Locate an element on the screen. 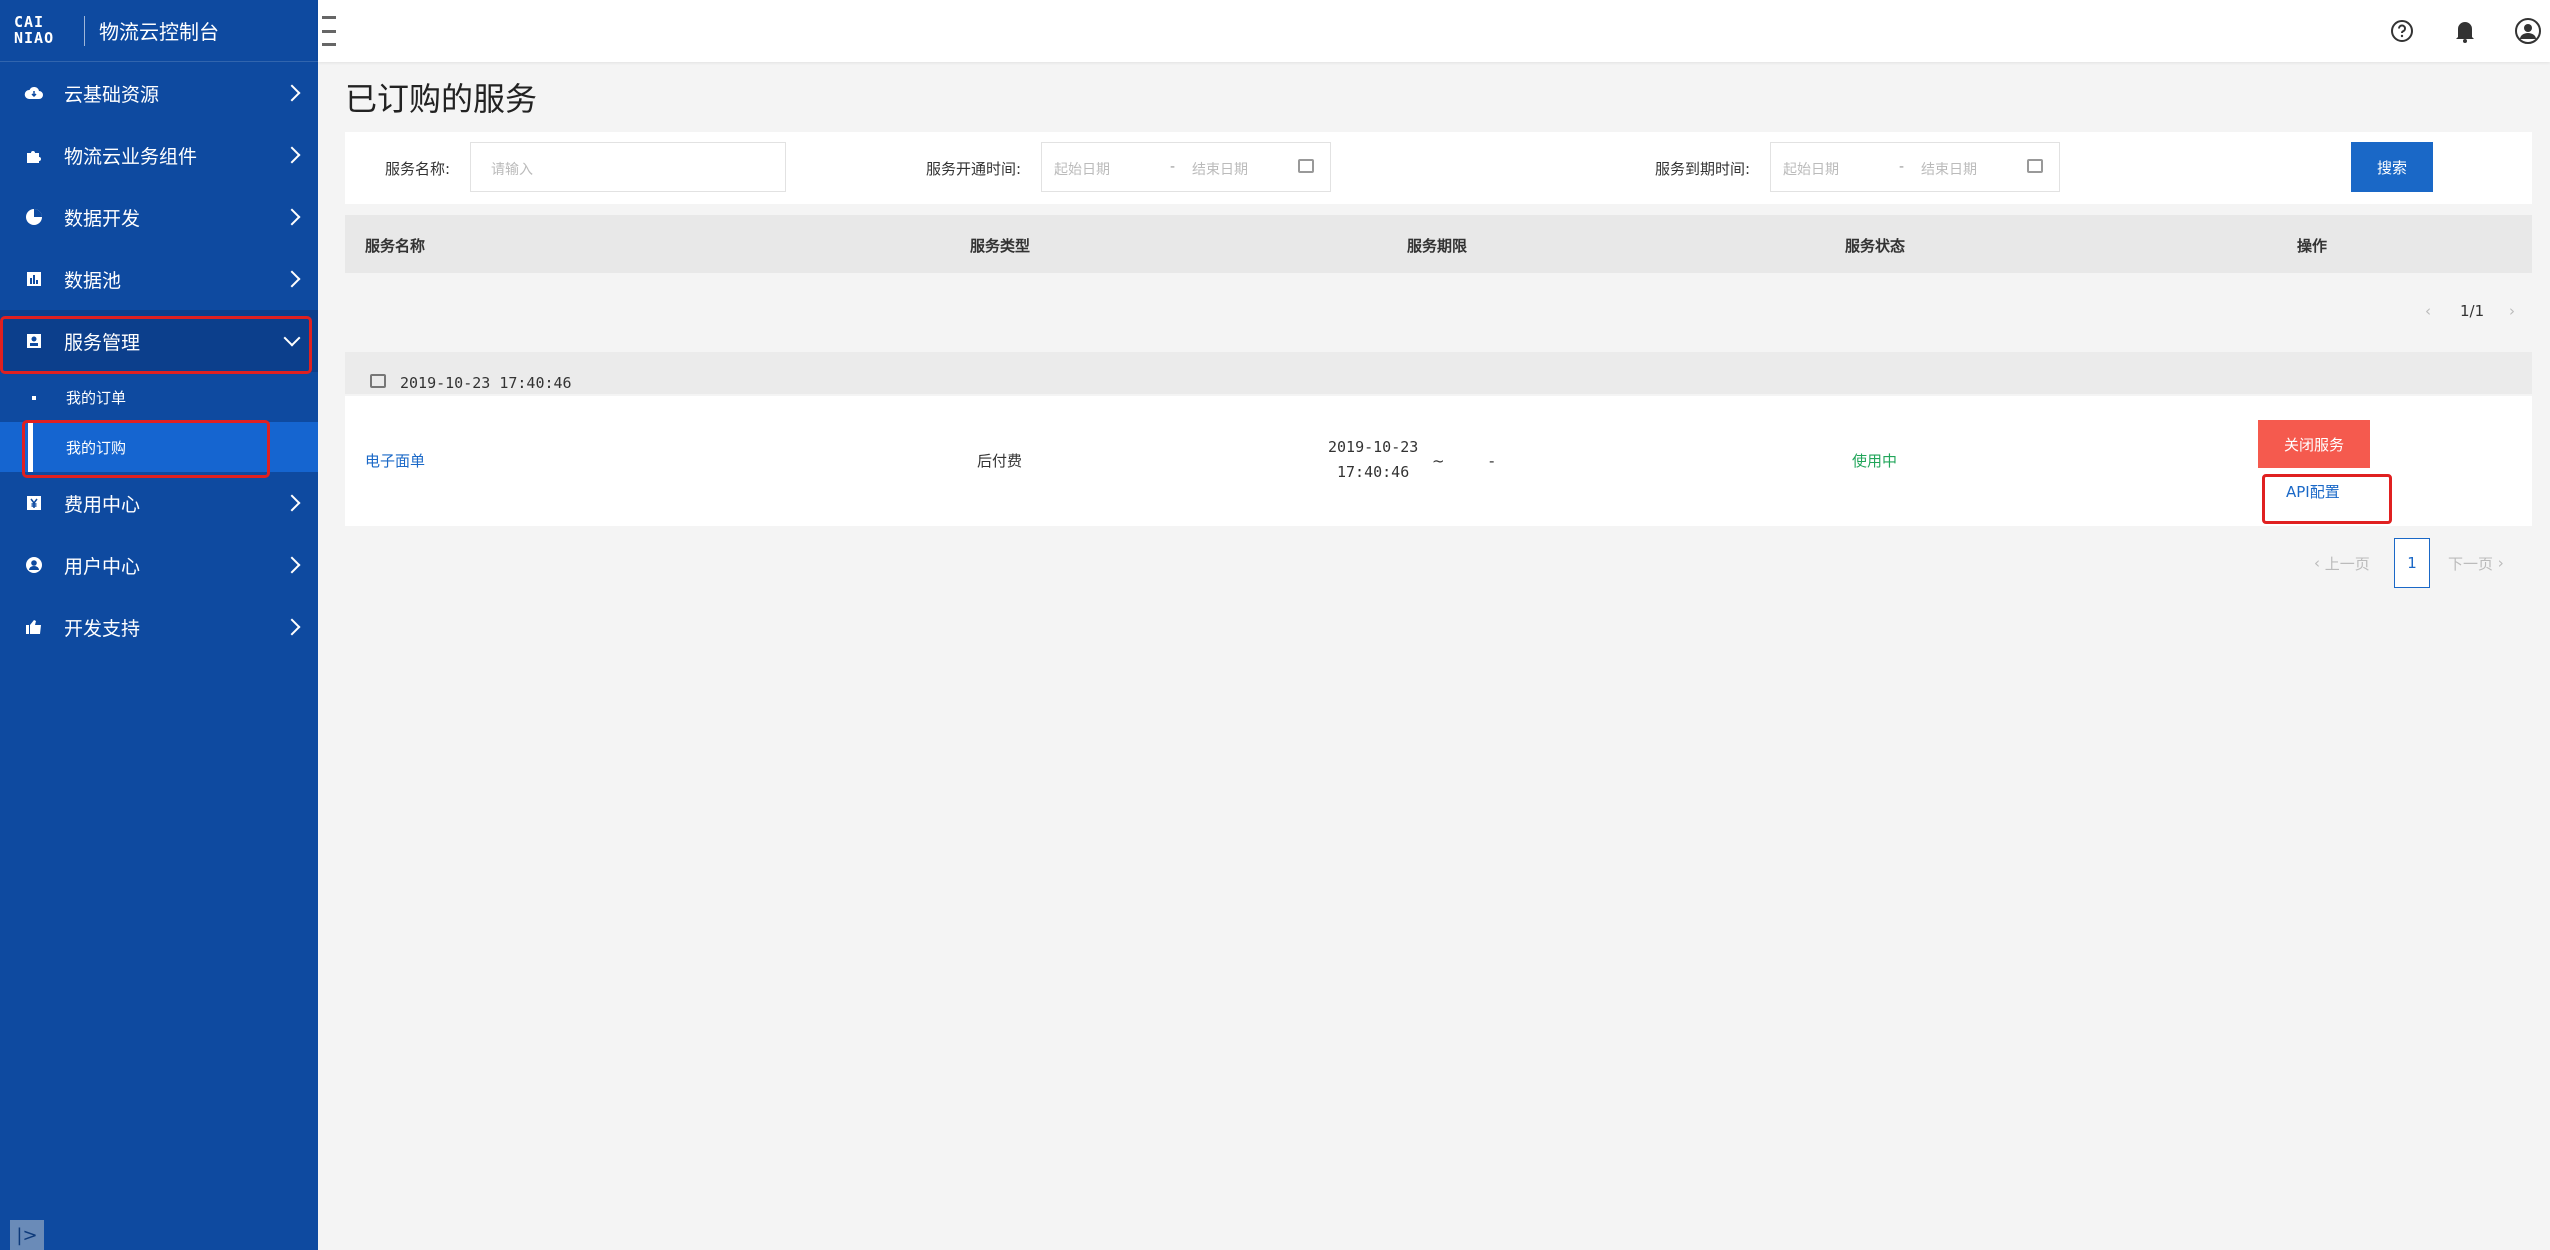  console-title: 物流云控制台 is located at coordinates (159, 32).